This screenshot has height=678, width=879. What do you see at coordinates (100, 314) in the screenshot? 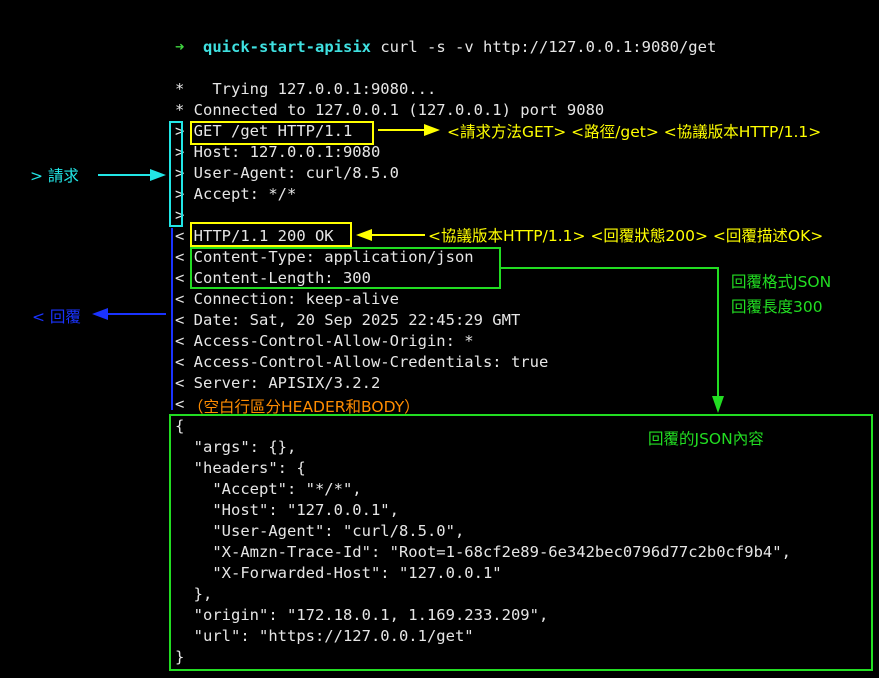
I see `response-label-arrow-head-icon` at bounding box center [100, 314].